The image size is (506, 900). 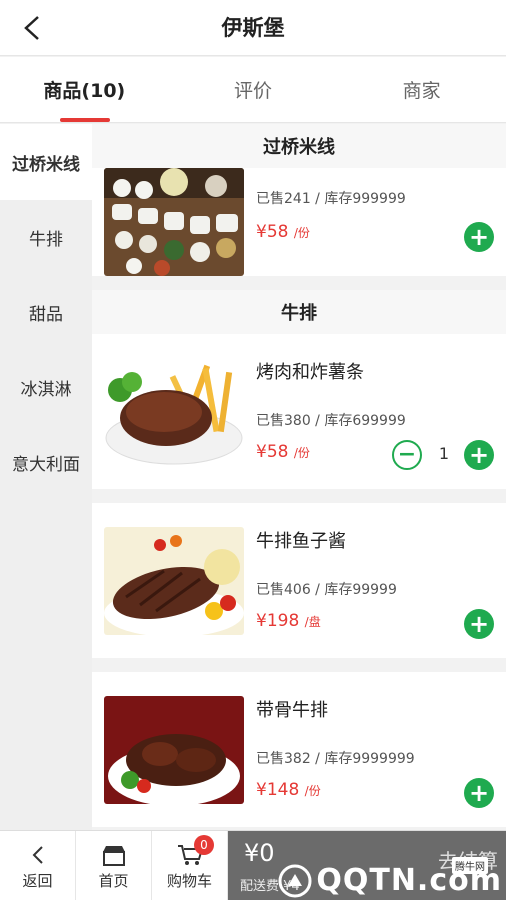 What do you see at coordinates (38, 855) in the screenshot?
I see `chevron-left-icon` at bounding box center [38, 855].